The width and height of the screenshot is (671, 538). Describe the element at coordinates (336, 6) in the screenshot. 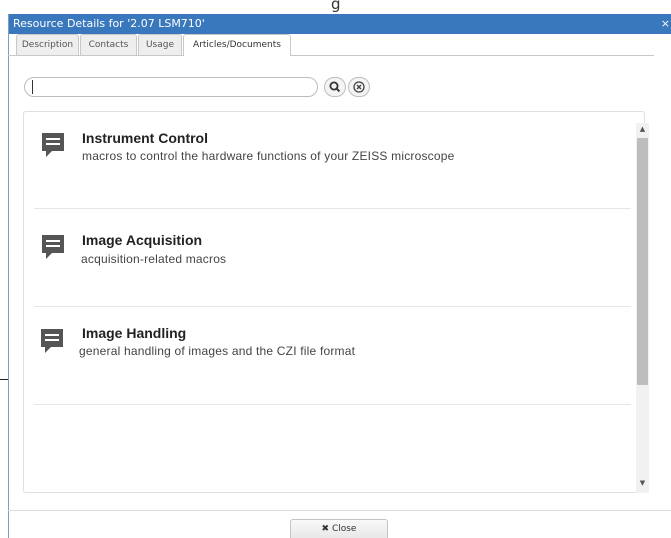

I see `background-text-fragment: g` at that location.